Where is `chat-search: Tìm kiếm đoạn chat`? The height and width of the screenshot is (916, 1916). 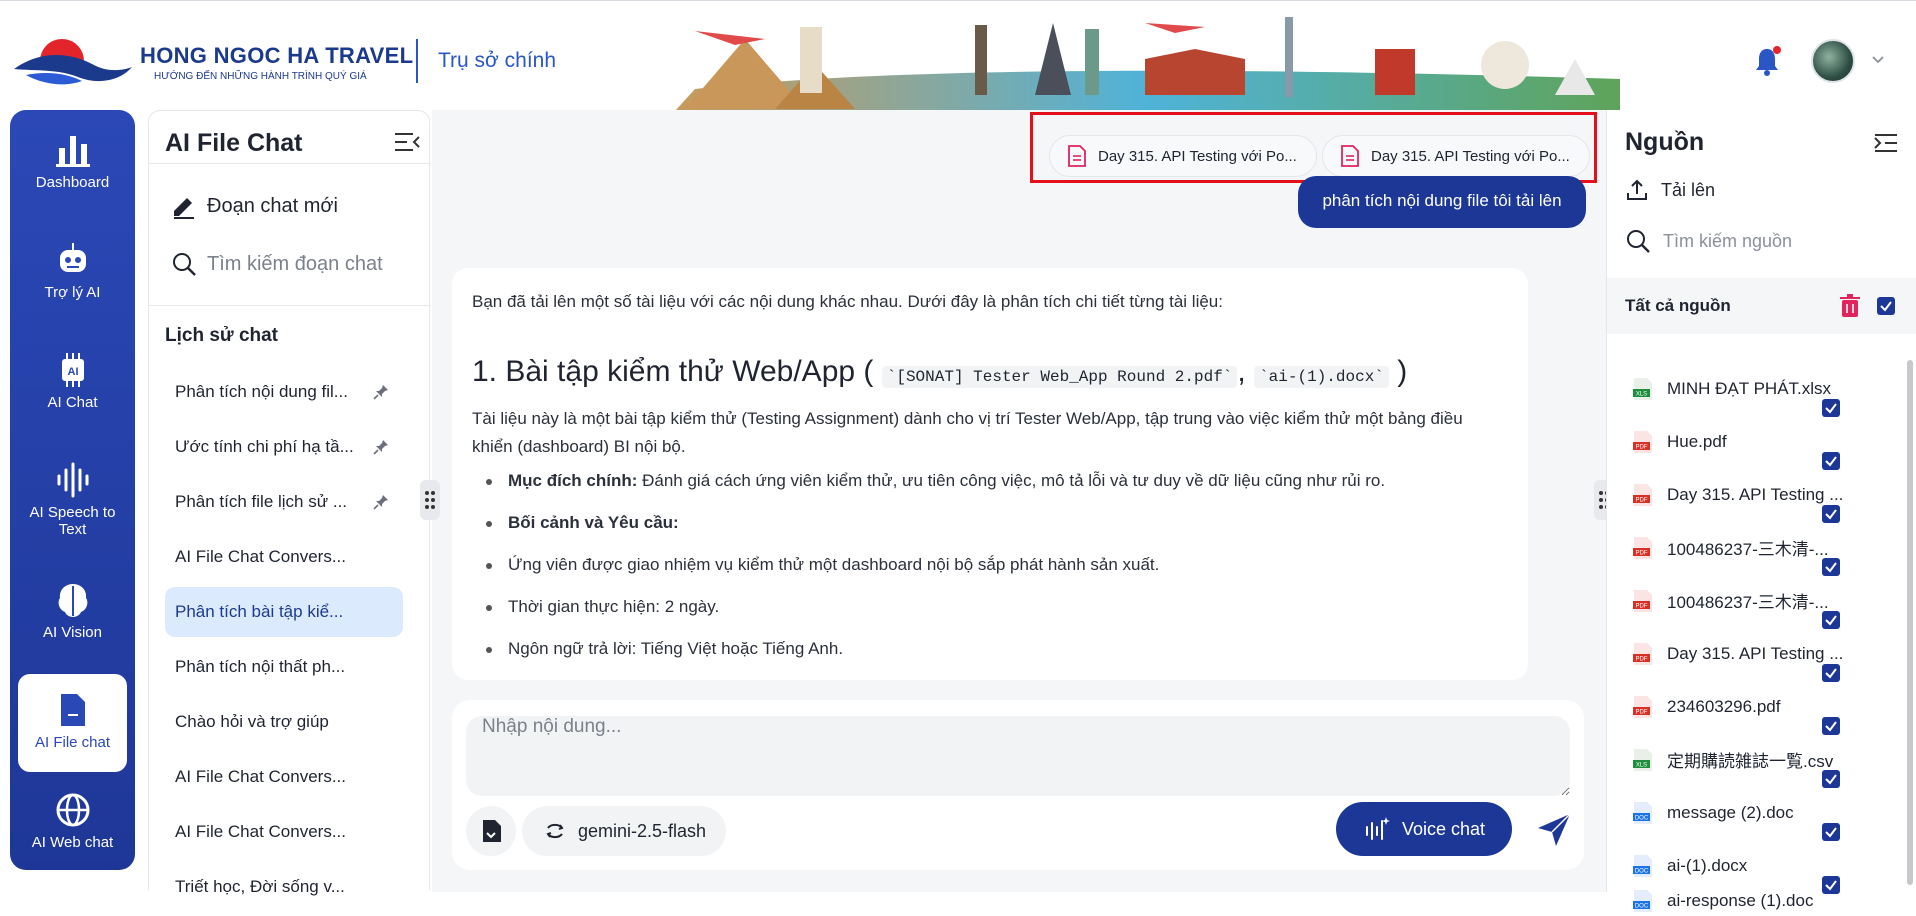
chat-search: Tìm kiếm đoạn chat is located at coordinates (277, 264).